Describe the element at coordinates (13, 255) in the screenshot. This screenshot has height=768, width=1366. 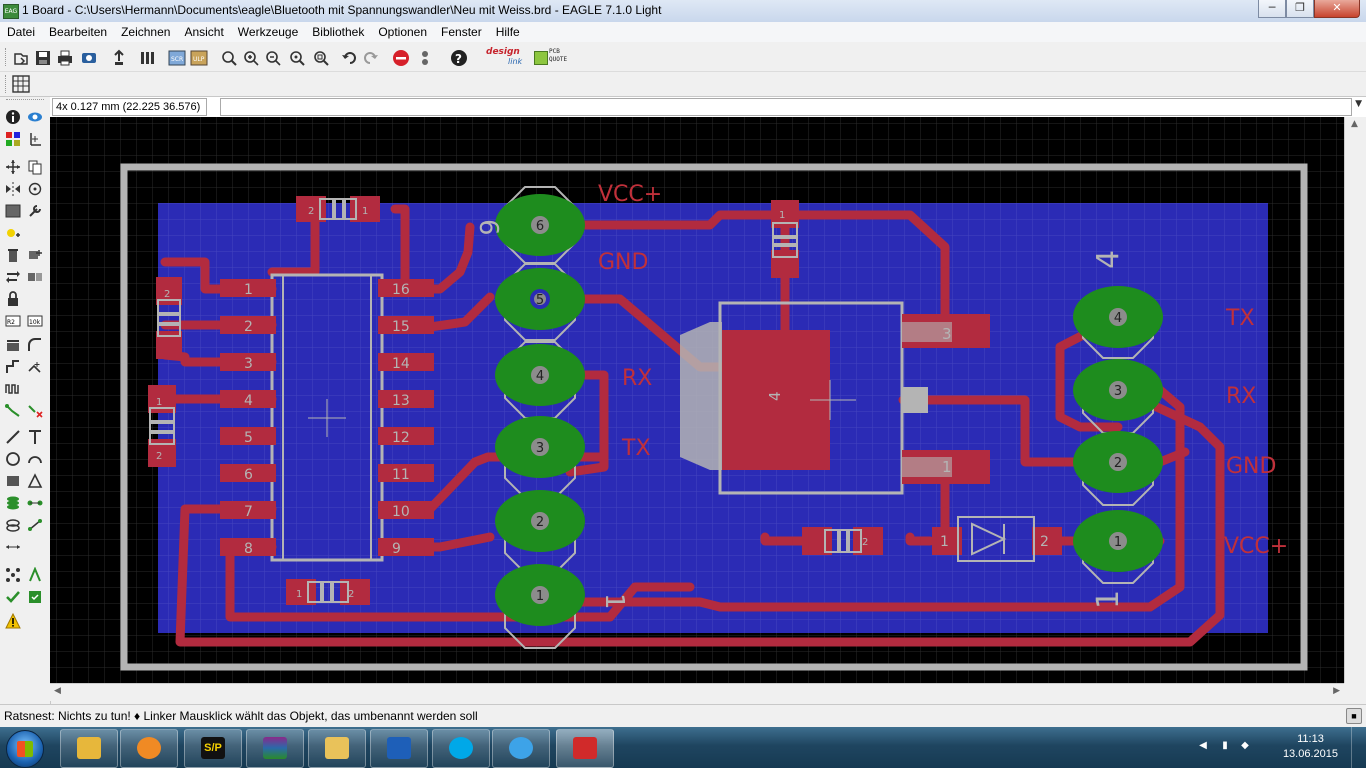
I see `delete-icon` at that location.